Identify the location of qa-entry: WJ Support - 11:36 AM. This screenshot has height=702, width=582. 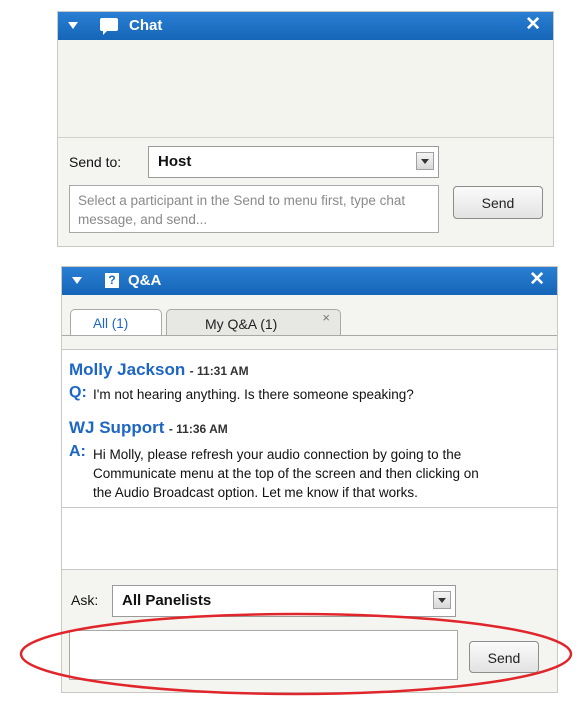
(148, 428).